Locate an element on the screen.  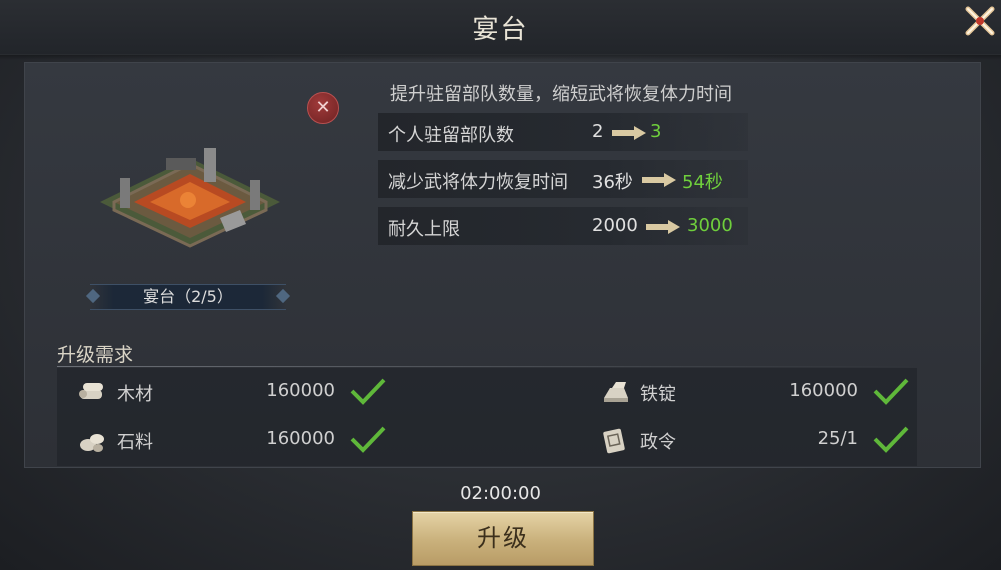
stat-next-value: 3000 is located at coordinates (710, 225).